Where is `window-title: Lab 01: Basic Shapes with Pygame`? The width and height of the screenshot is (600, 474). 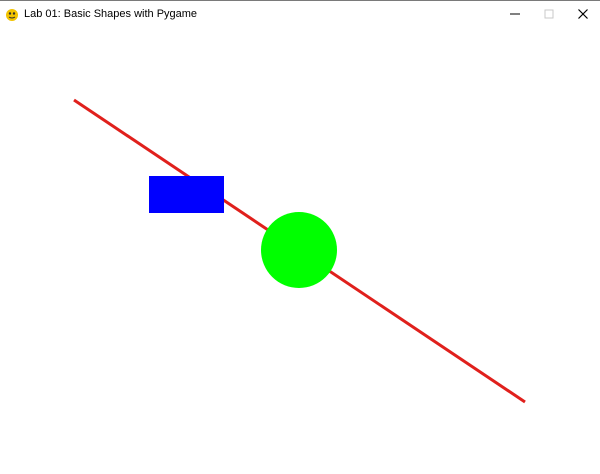 window-title: Lab 01: Basic Shapes with Pygame is located at coordinates (111, 13).